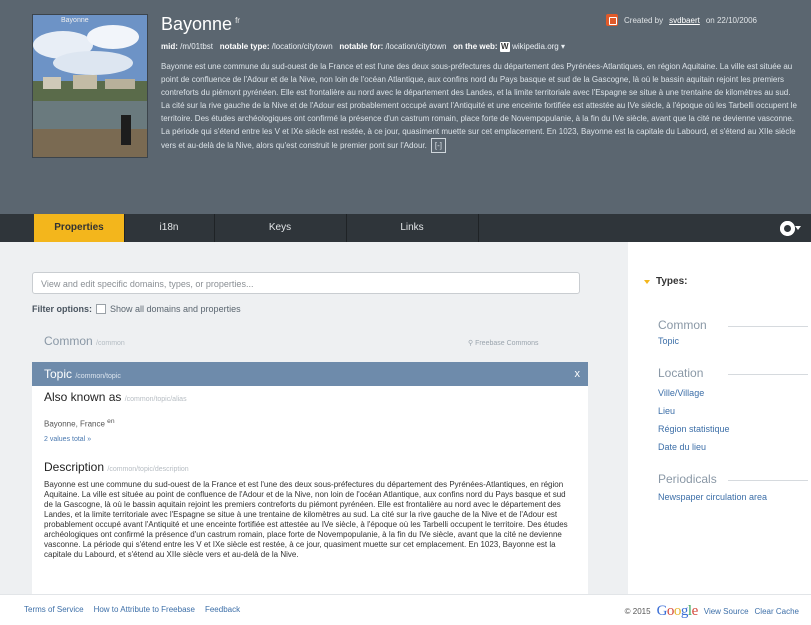 The image size is (811, 625). What do you see at coordinates (74, 467) in the screenshot?
I see `property-label: Description` at bounding box center [74, 467].